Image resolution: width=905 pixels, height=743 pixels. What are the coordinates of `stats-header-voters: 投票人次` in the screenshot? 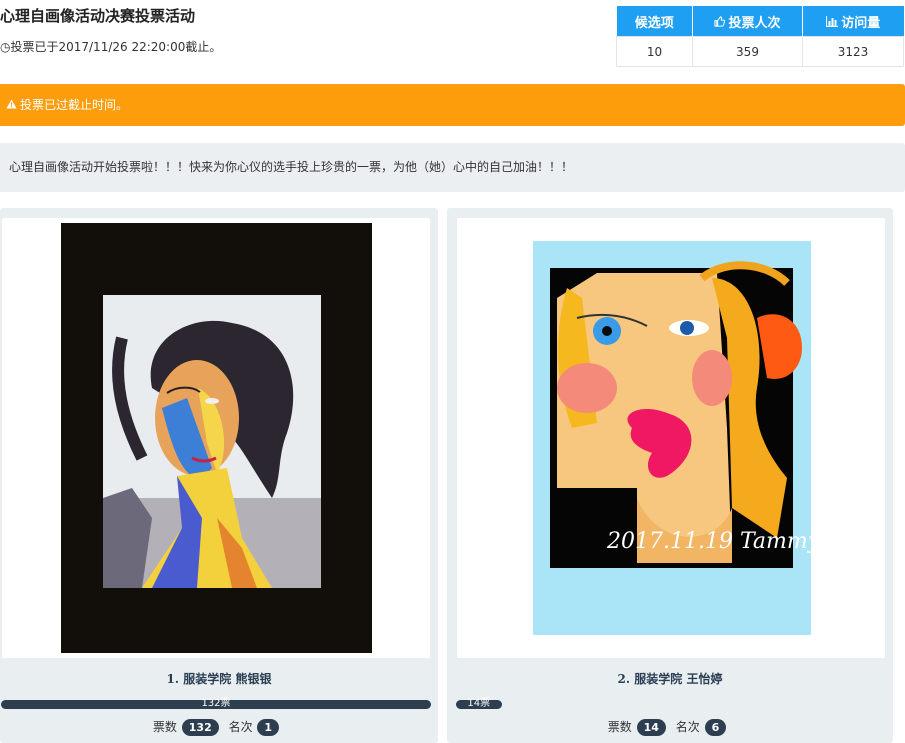 It's located at (747, 21).